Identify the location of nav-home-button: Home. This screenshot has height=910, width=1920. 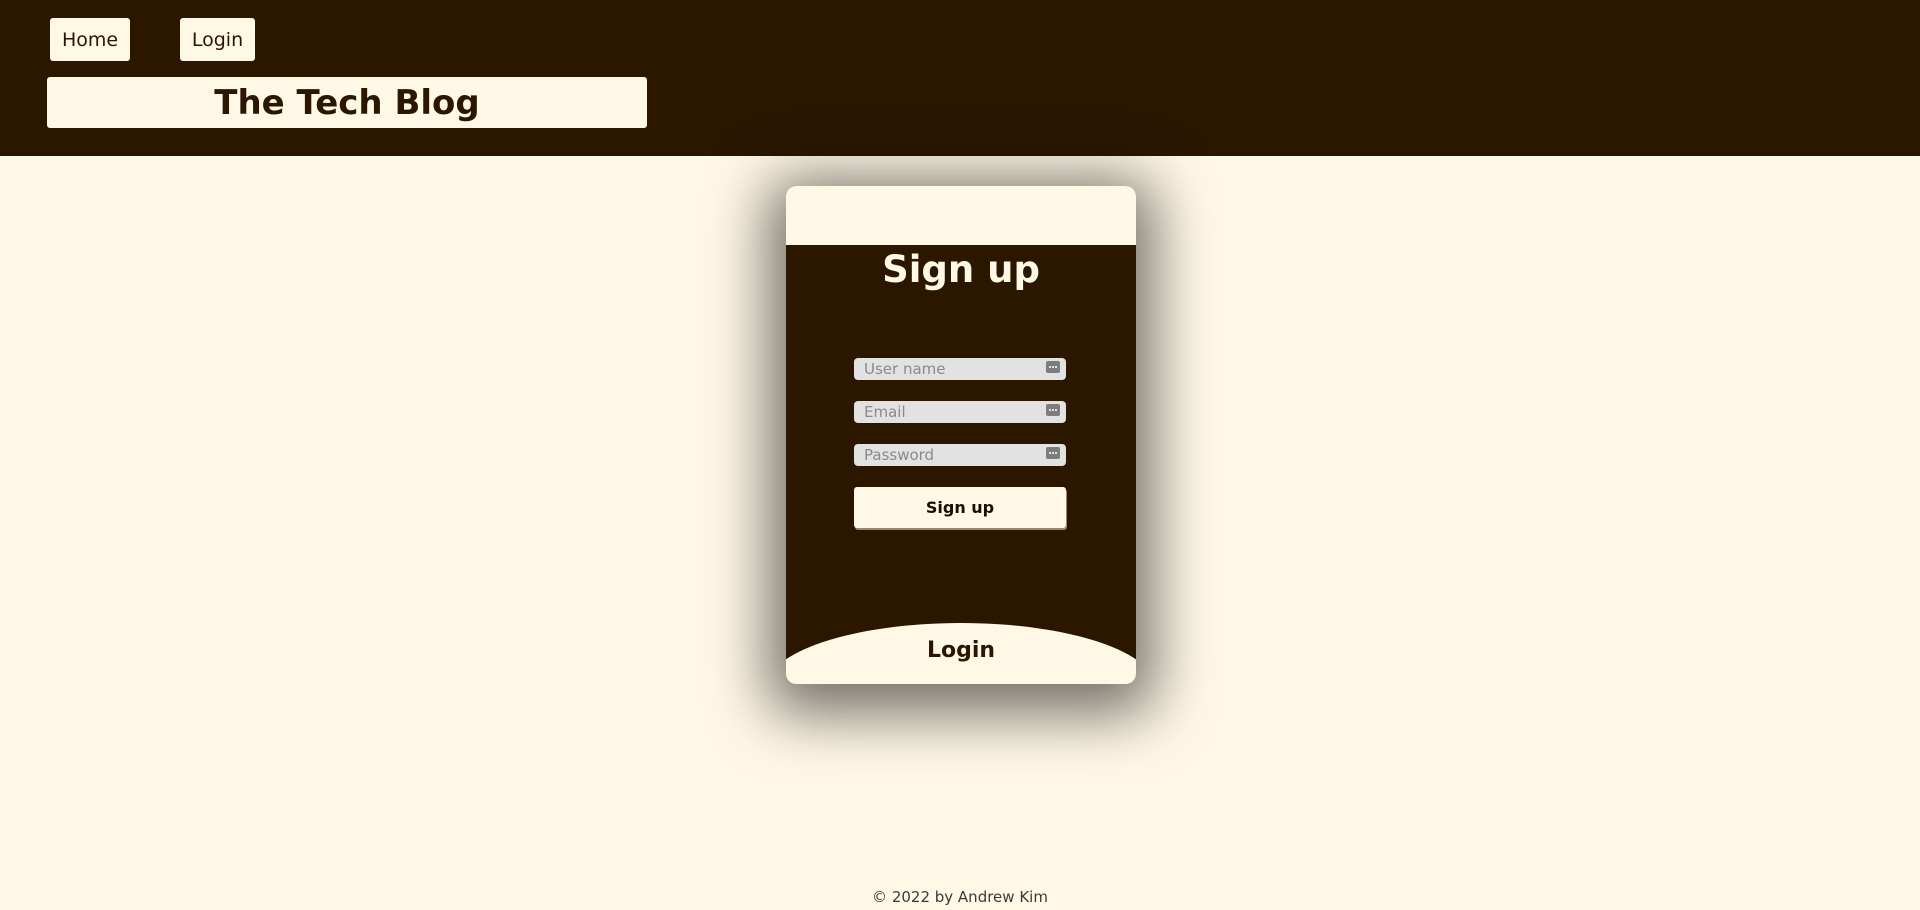
(90, 39).